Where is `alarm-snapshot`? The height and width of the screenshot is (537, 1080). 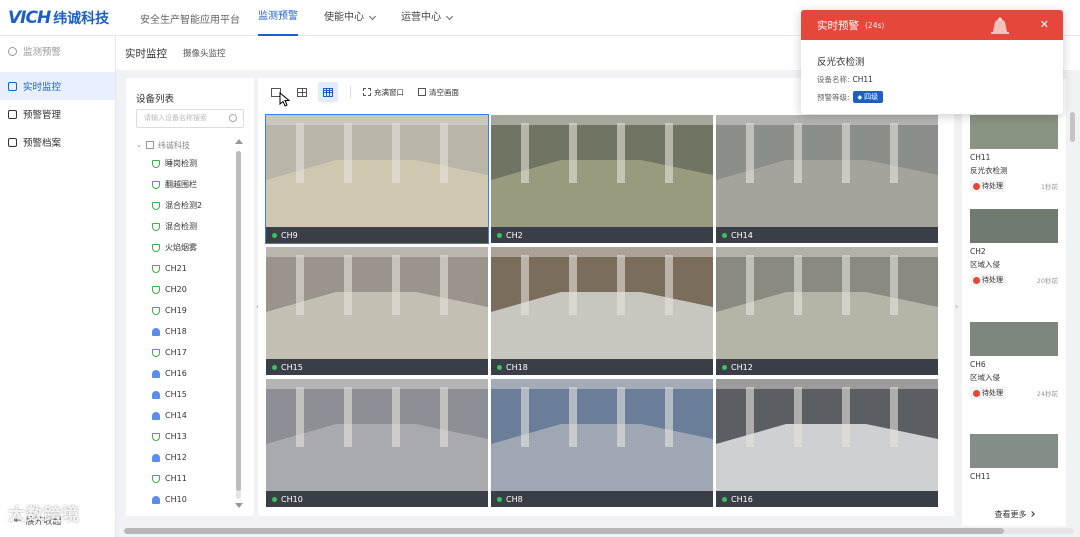
alarm-snapshot is located at coordinates (1014, 132).